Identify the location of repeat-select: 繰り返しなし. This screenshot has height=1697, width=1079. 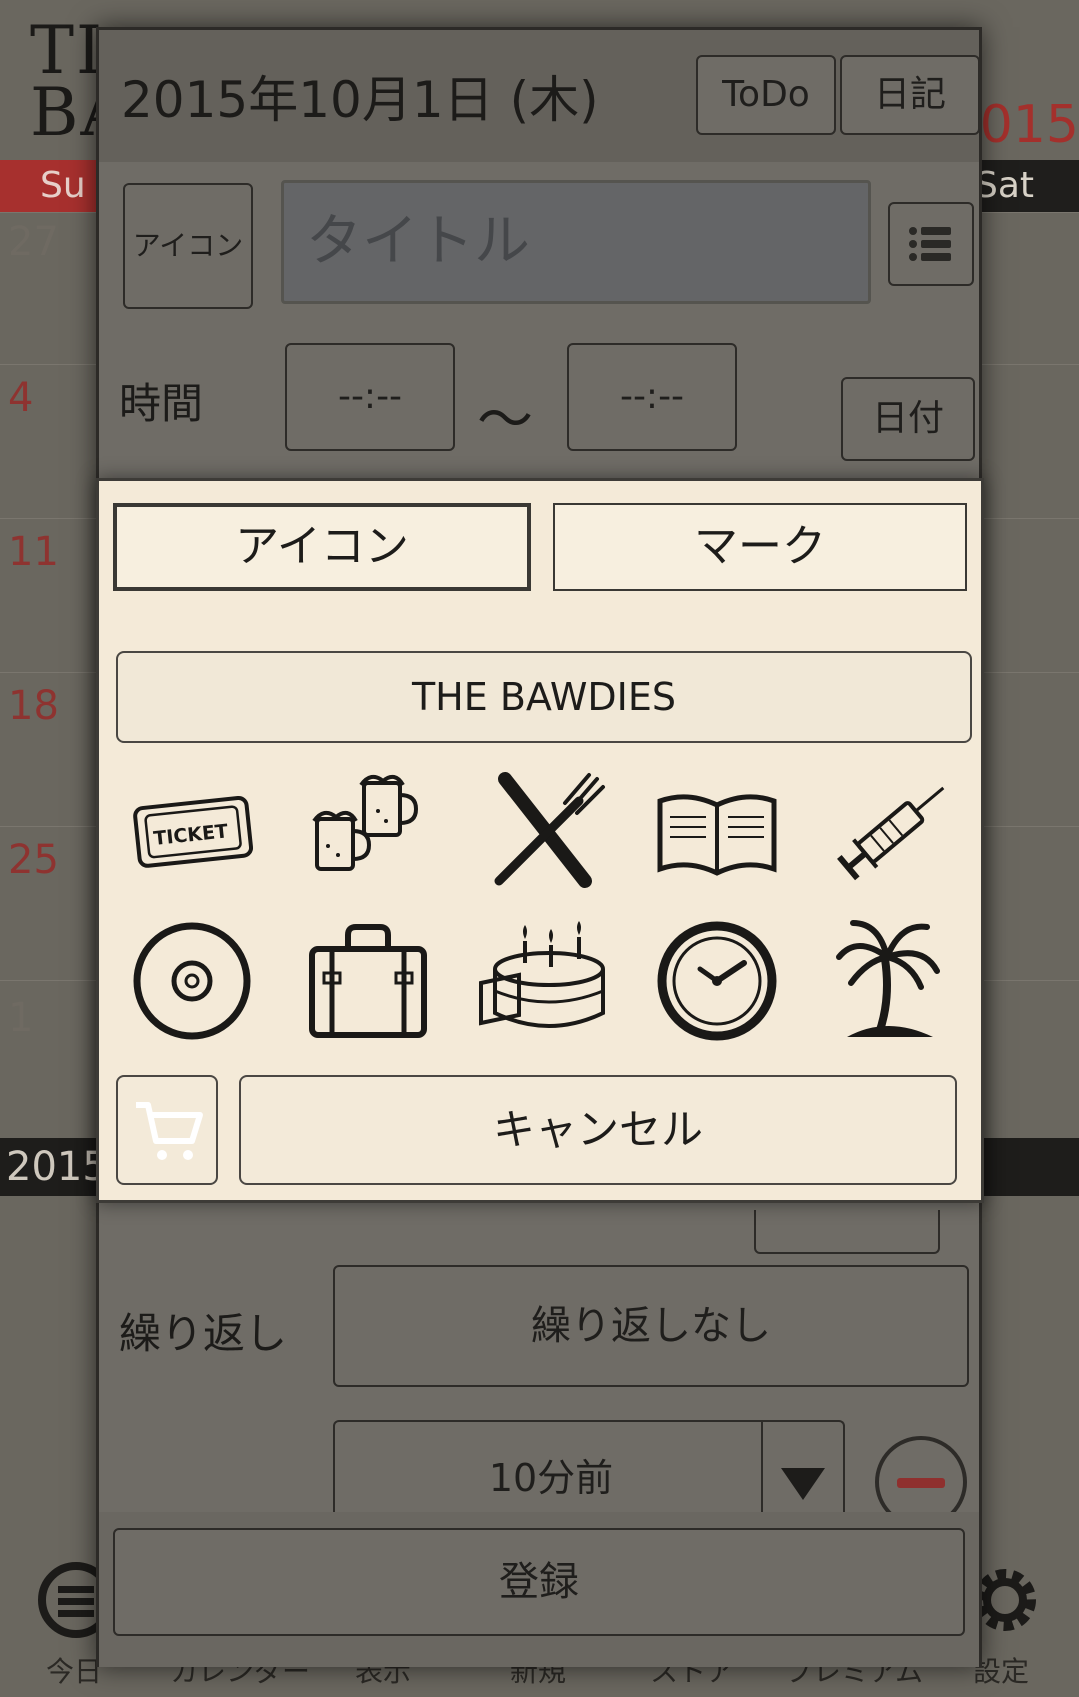
(651, 1326).